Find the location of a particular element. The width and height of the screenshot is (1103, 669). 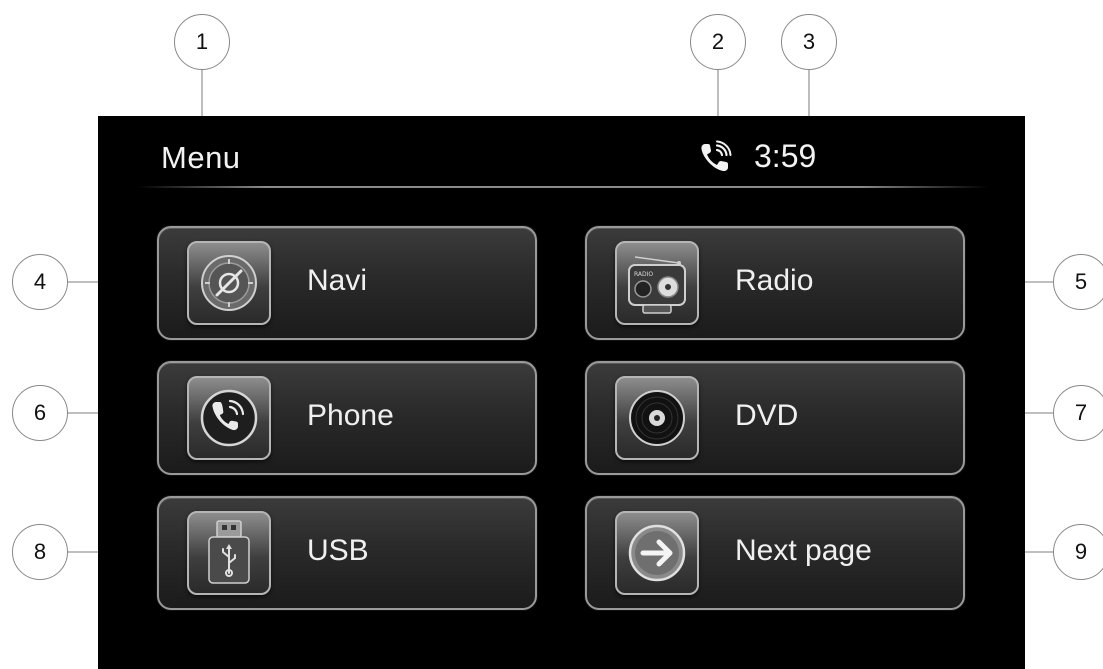

navi-icon-frame is located at coordinates (229, 283).